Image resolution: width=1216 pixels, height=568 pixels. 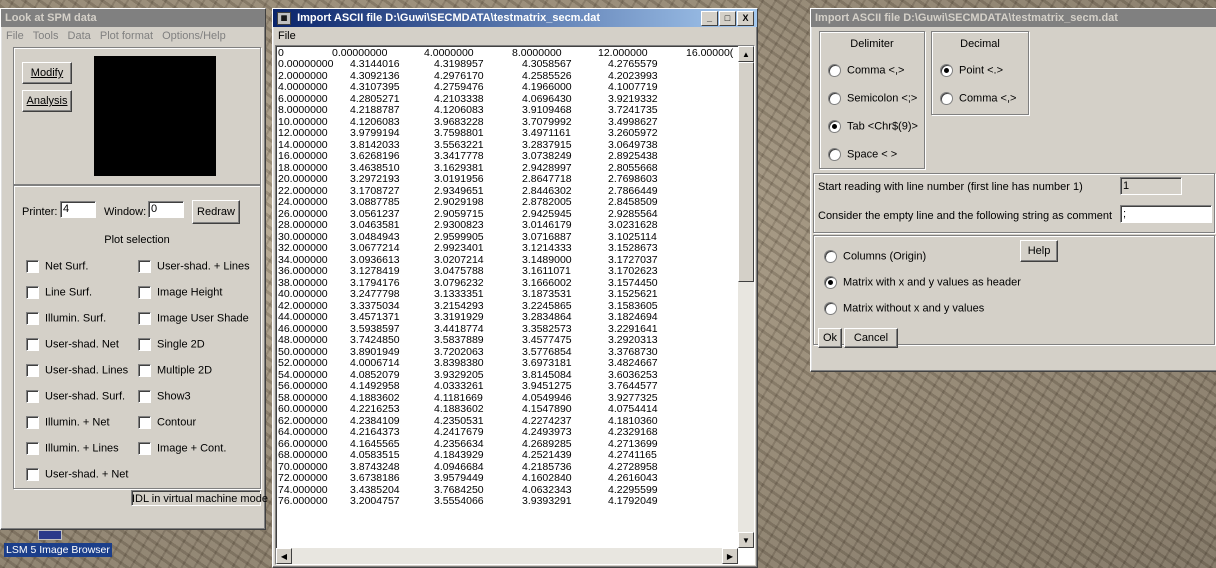 What do you see at coordinates (862, 154) in the screenshot?
I see `delimiter-option-space: Space < >` at bounding box center [862, 154].